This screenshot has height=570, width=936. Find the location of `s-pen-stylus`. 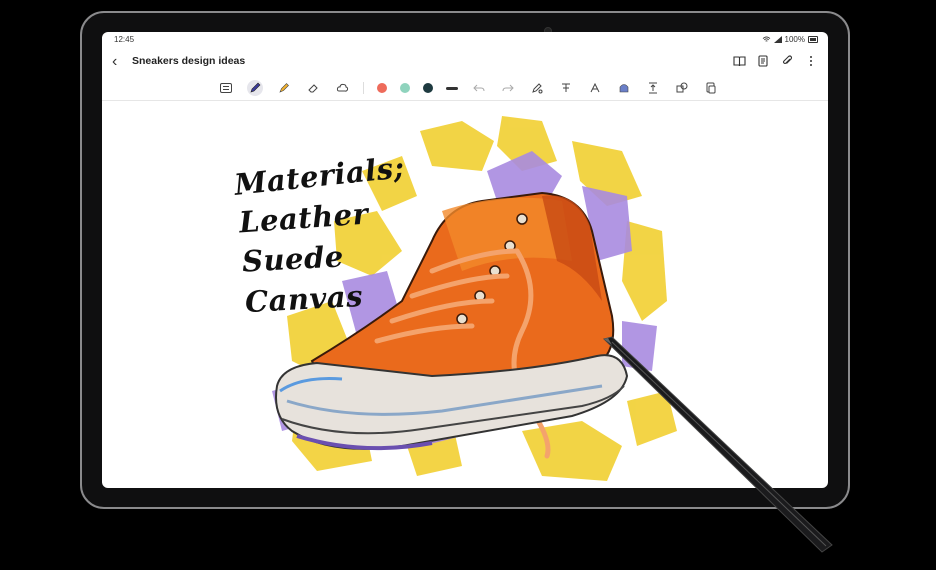

s-pen-stylus is located at coordinates (718, 444).